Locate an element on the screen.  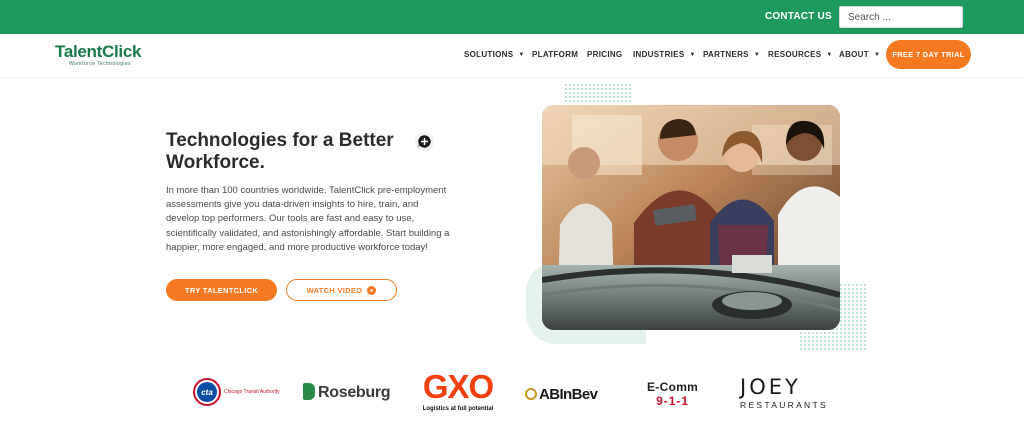
ecomm-name: E-Comm is located at coordinates (673, 387).